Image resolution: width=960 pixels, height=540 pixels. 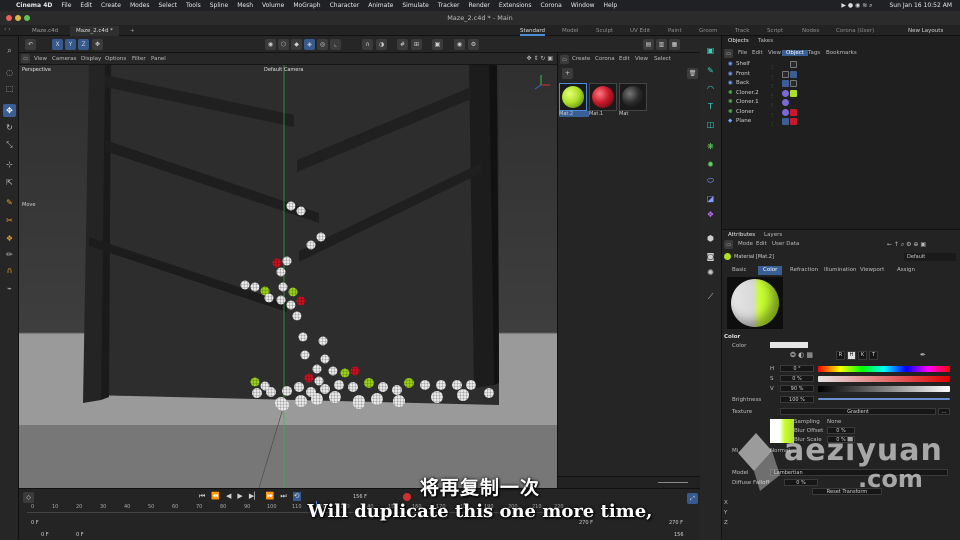 I want to click on object-row-cloner2: ❋ Cloner.2 ⋮, so click(x=841, y=94).